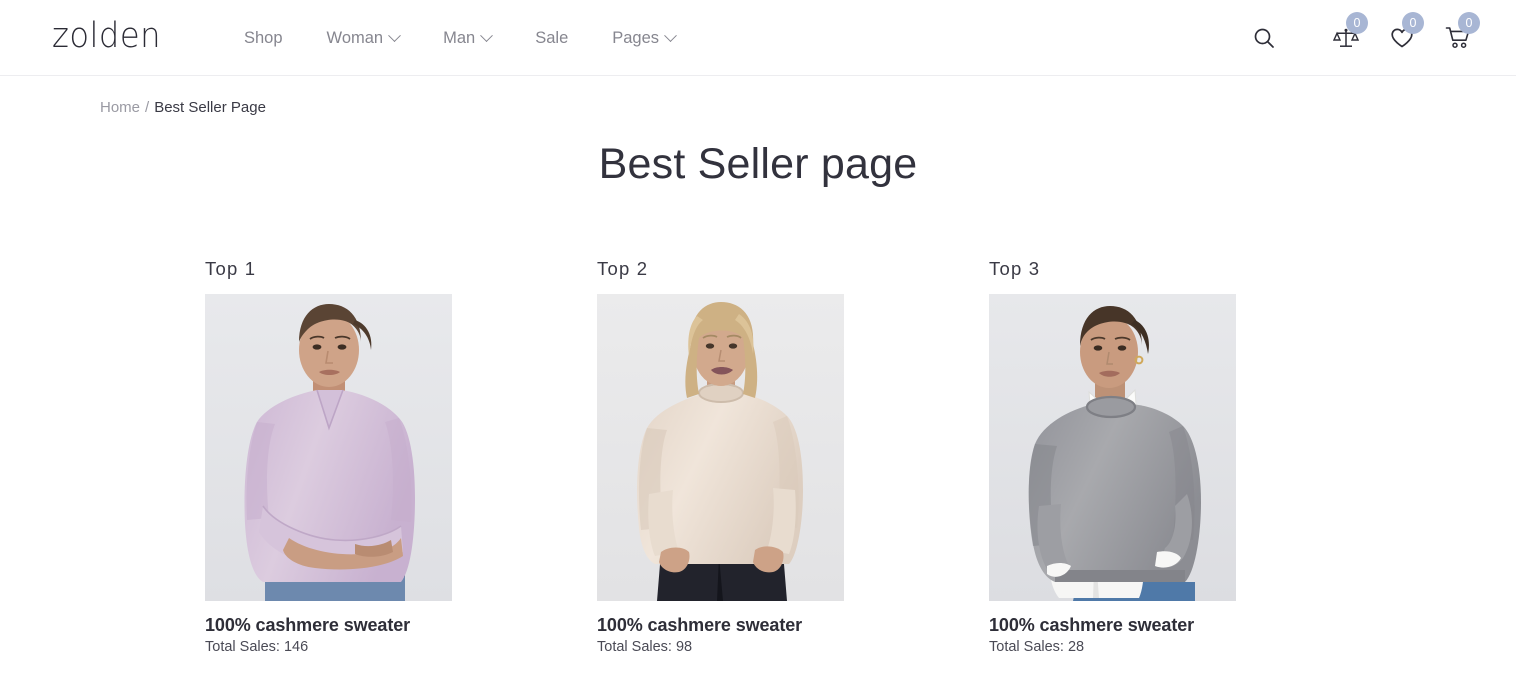 The height and width of the screenshot is (686, 1516). I want to click on product-total-sales: Total Sales: 98, so click(645, 647).